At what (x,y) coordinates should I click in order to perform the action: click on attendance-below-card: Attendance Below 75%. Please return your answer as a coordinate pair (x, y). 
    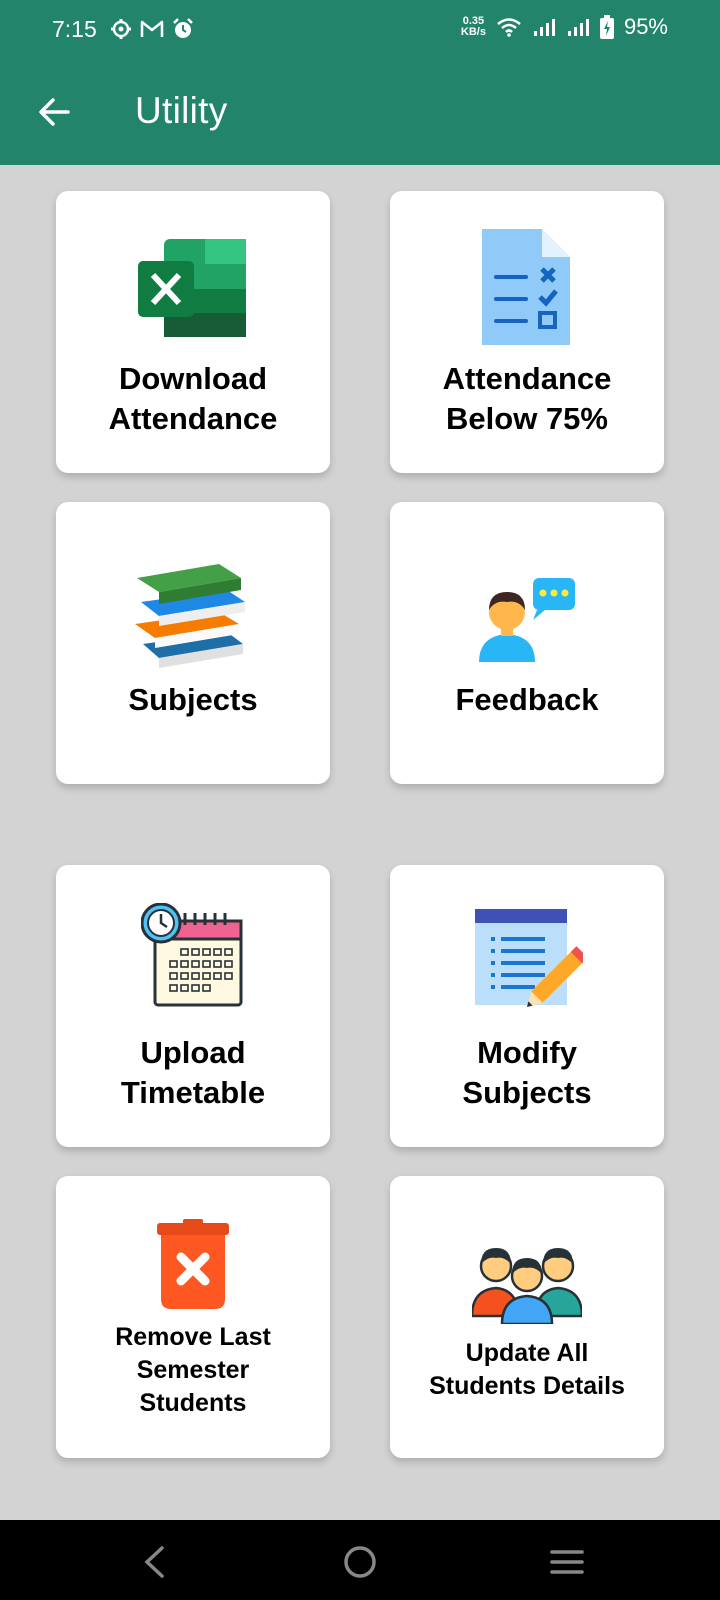
    Looking at the image, I should click on (527, 332).